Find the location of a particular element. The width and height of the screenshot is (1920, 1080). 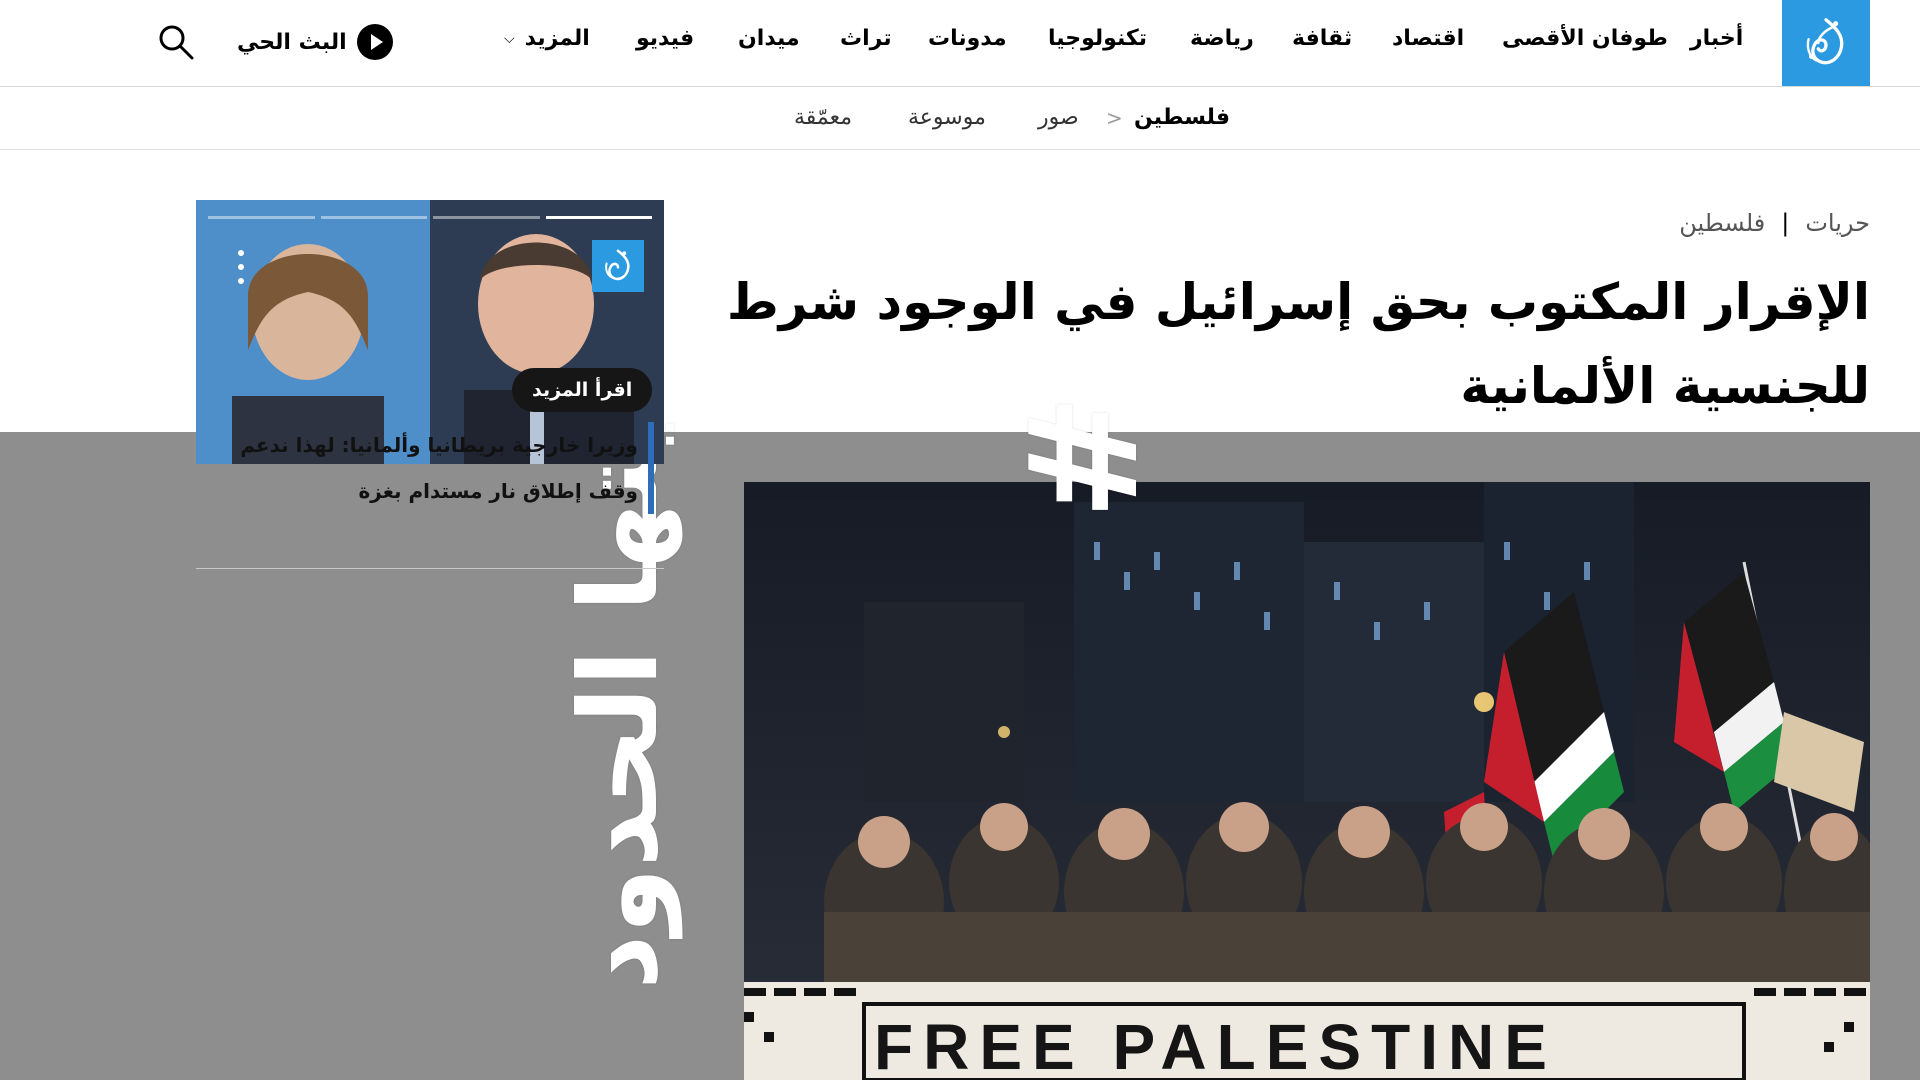

progress-segment-active is located at coordinates (598, 217).